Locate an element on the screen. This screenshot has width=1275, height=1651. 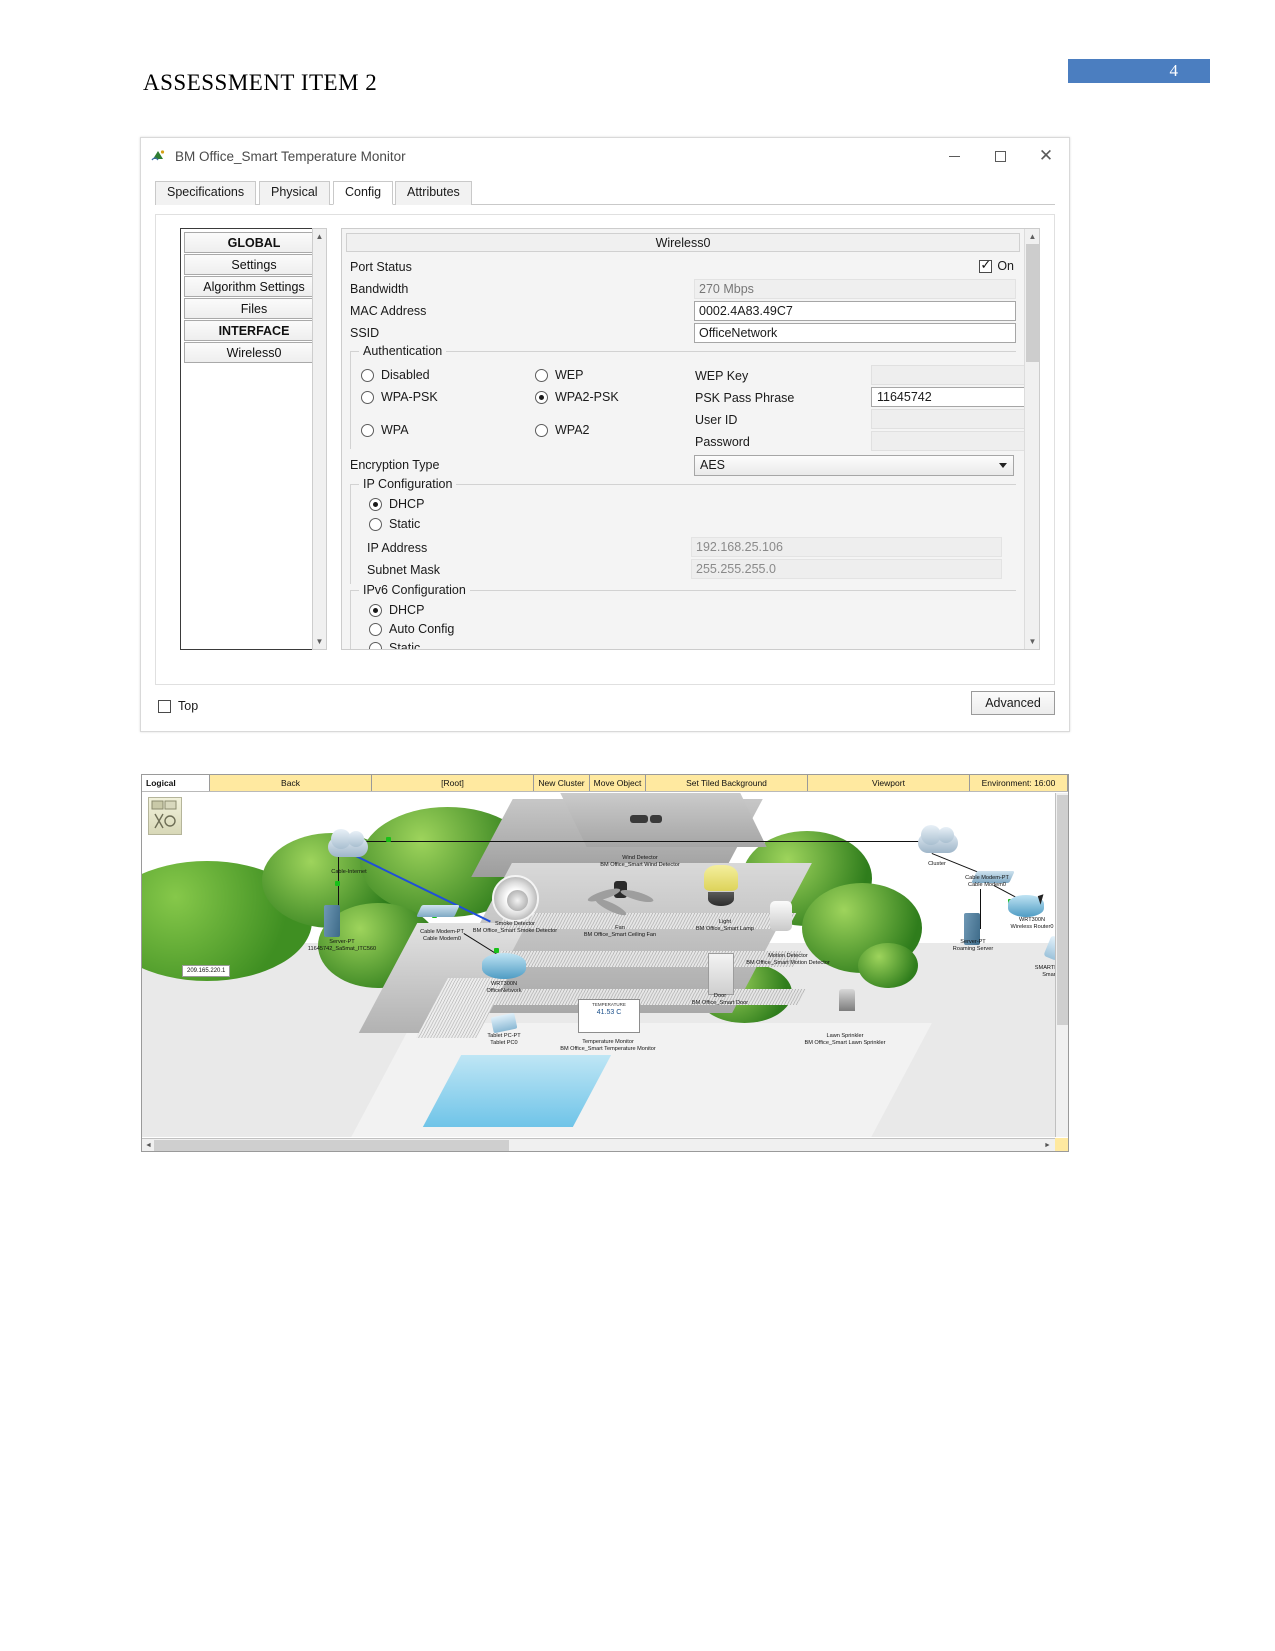
toolbar-move-object: Move Object is located at coordinates (618, 783).